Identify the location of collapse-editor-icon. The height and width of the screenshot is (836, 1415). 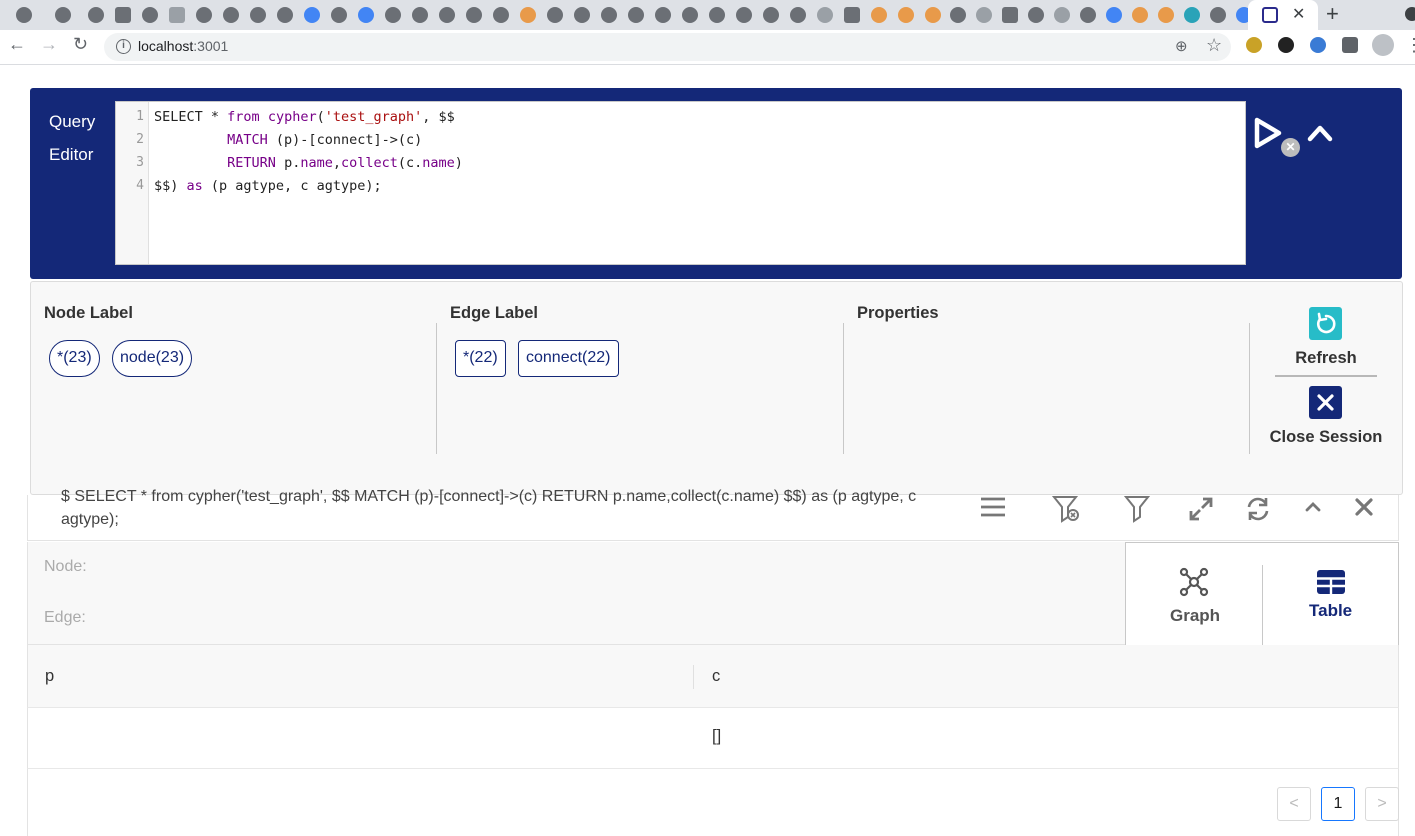
(1320, 133).